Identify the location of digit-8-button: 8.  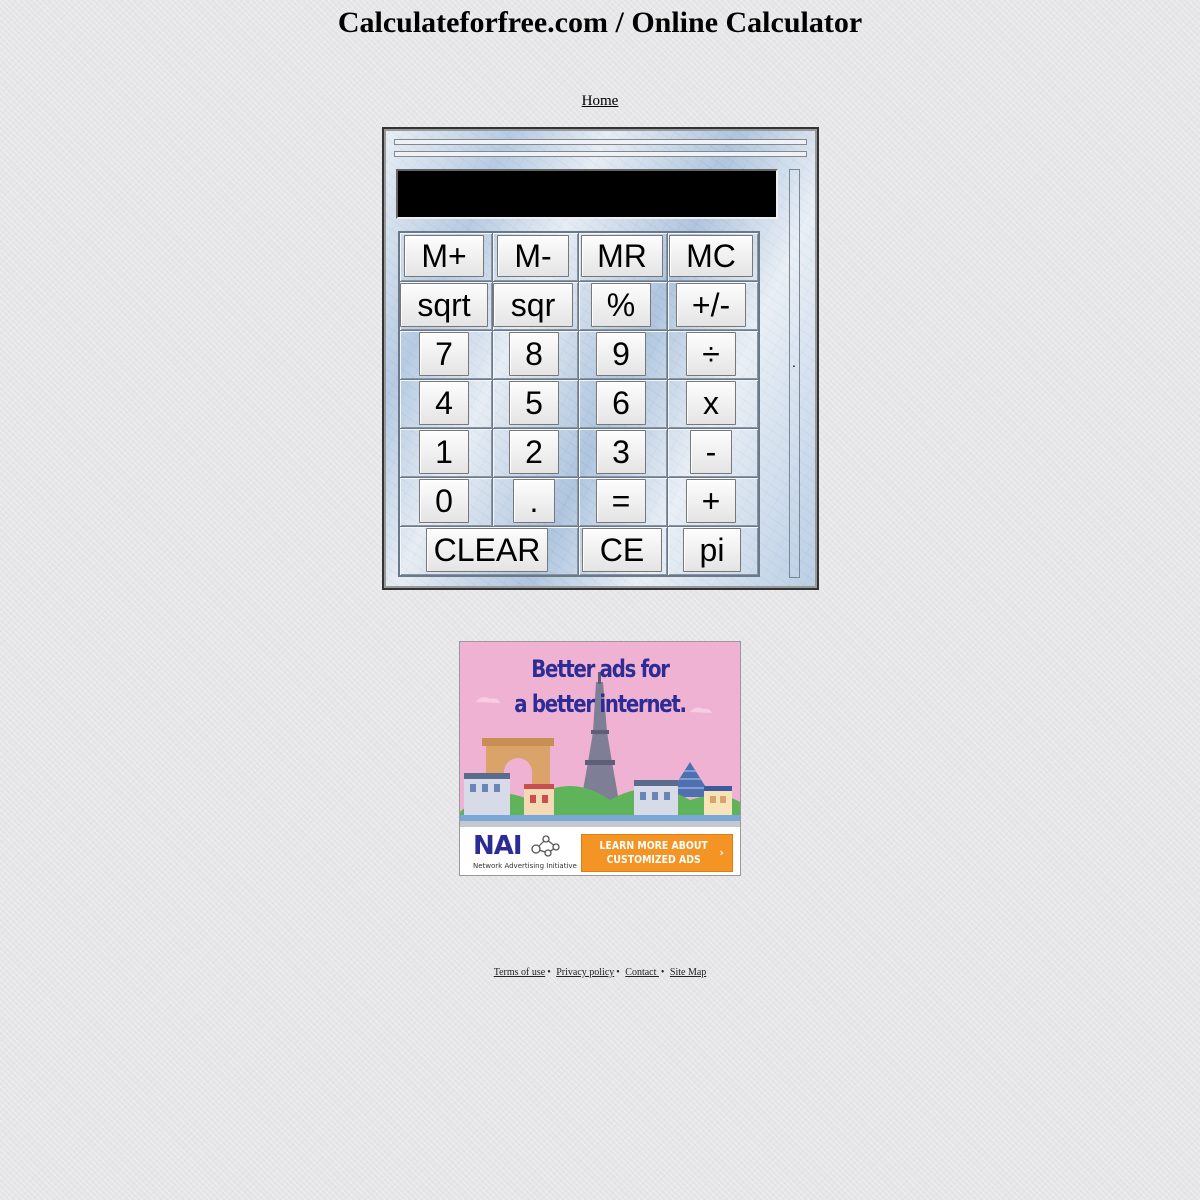
(534, 354).